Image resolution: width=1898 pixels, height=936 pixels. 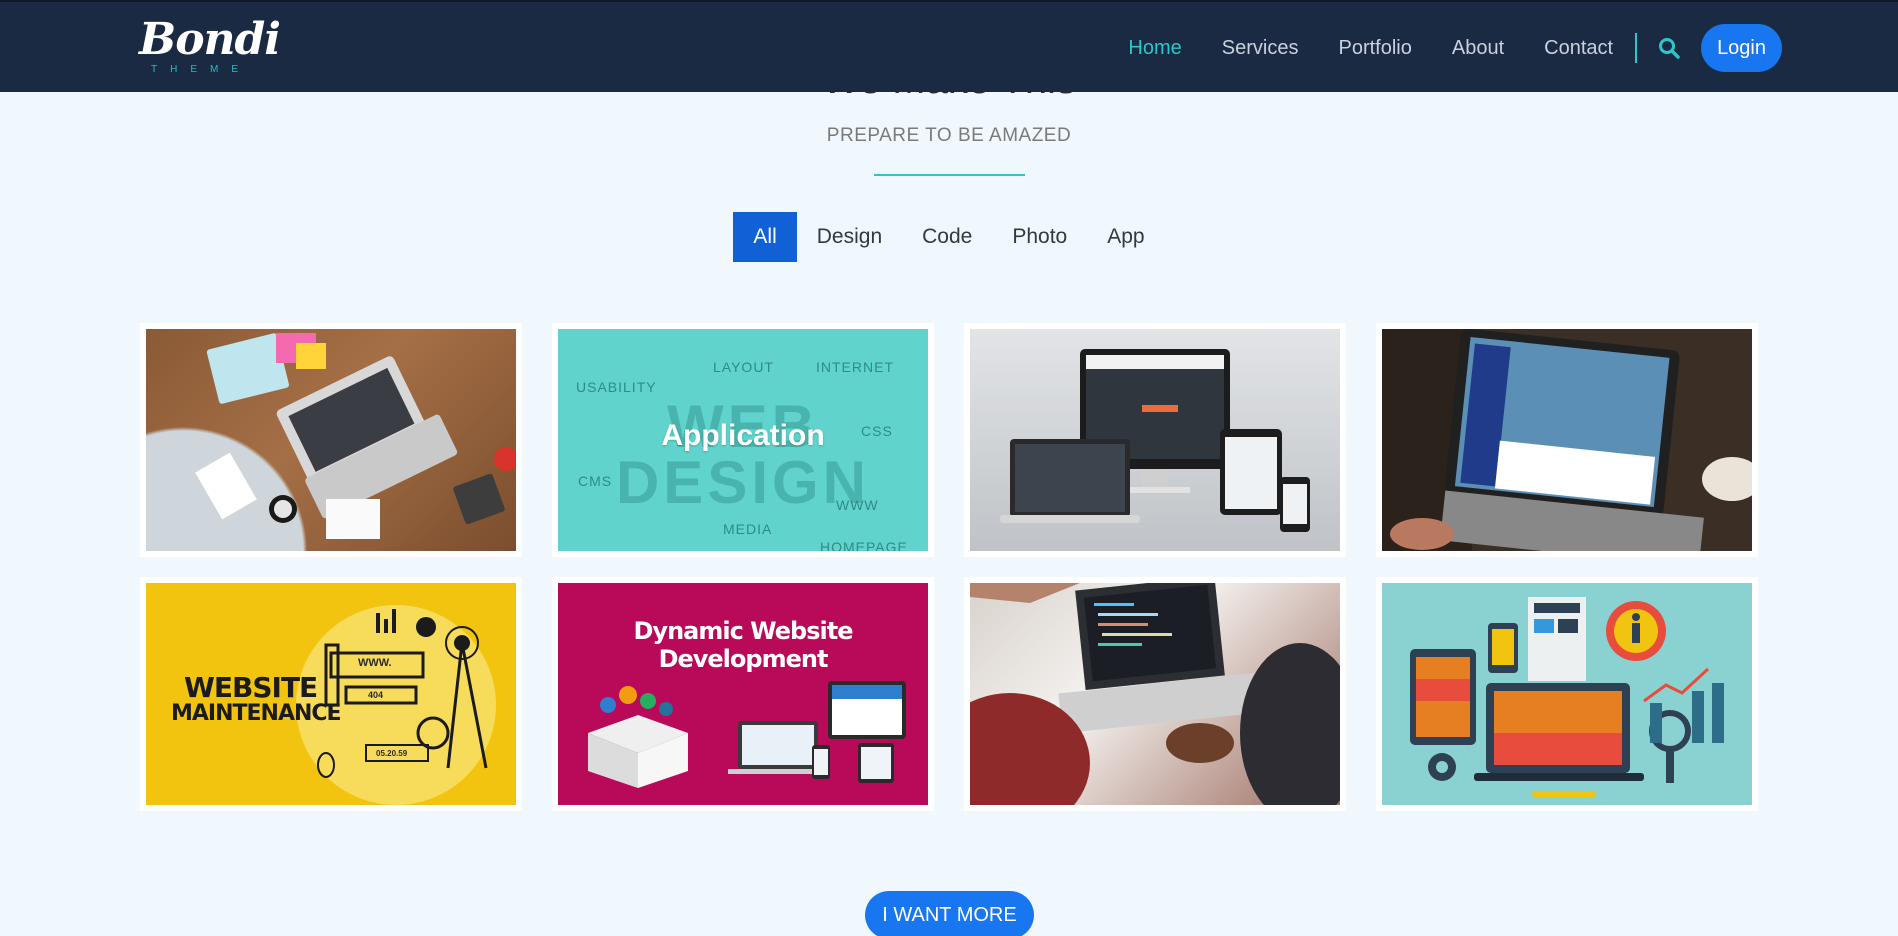 I want to click on ghost-word: USABILITY, so click(x=616, y=387).